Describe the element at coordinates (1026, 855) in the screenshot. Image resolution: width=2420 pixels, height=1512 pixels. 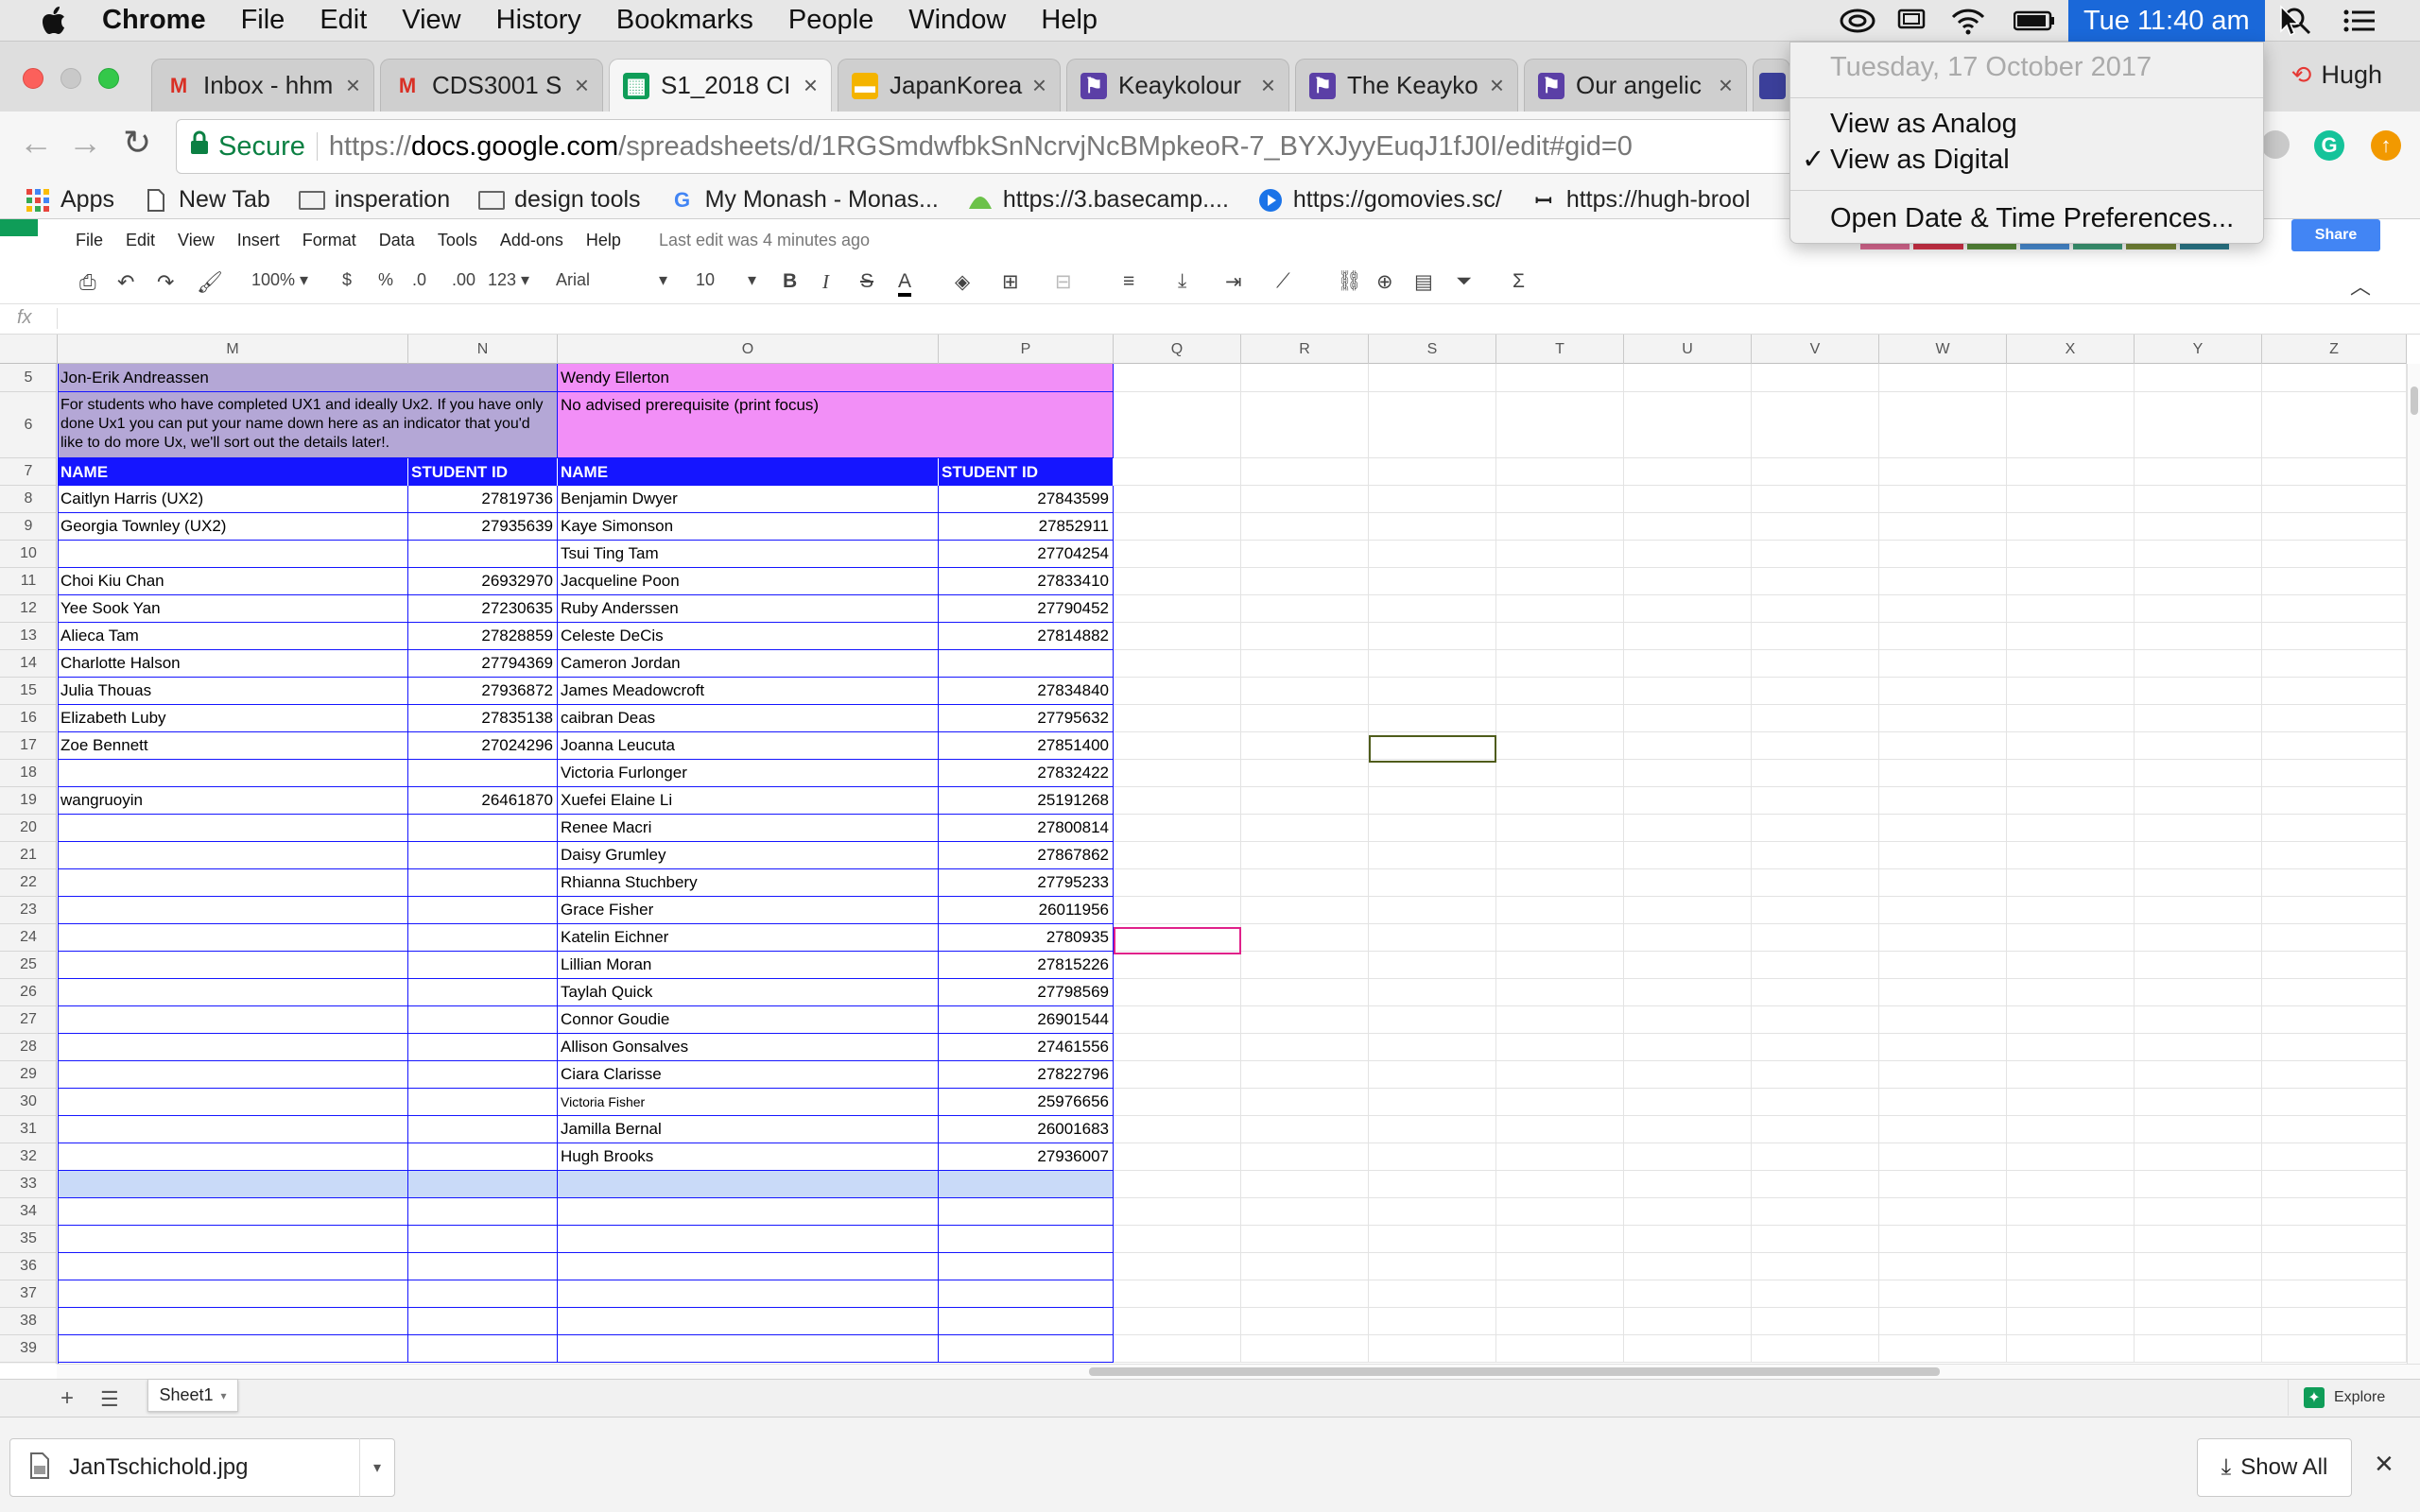
I see `student-id-cell: 27867862` at that location.